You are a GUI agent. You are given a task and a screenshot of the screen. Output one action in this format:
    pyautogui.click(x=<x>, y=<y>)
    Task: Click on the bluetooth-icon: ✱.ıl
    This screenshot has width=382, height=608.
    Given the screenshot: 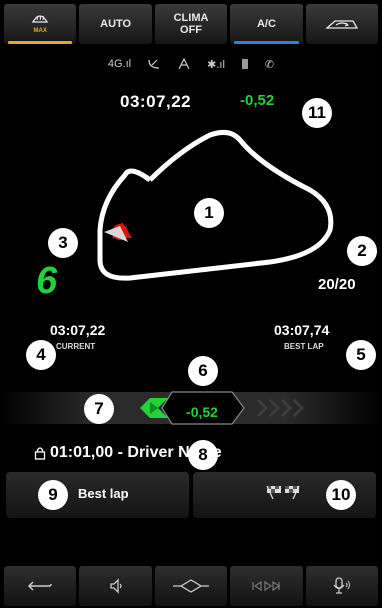 What is the action you would take?
    pyautogui.click(x=216, y=64)
    